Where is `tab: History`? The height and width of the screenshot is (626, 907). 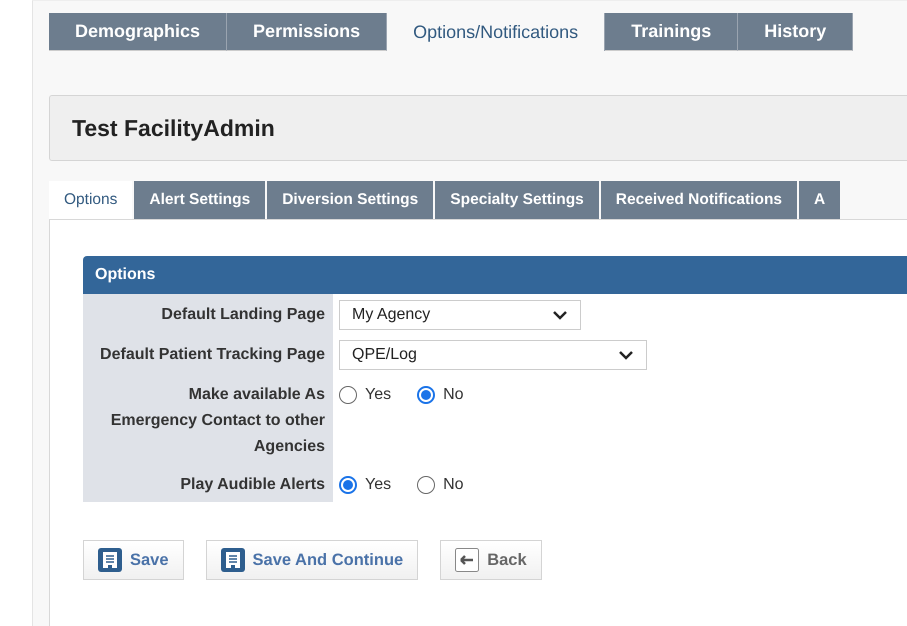
tab: History is located at coordinates (796, 32).